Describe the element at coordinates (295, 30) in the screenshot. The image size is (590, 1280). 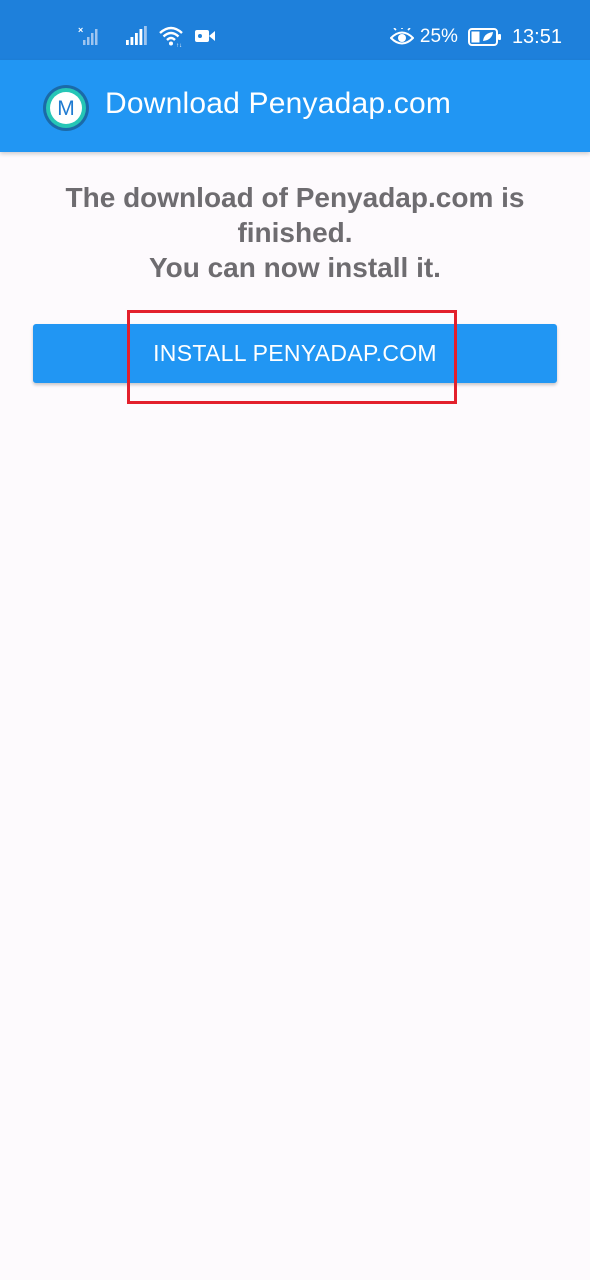
I see `status-bar: × ↑↓ 25% 13:51` at that location.